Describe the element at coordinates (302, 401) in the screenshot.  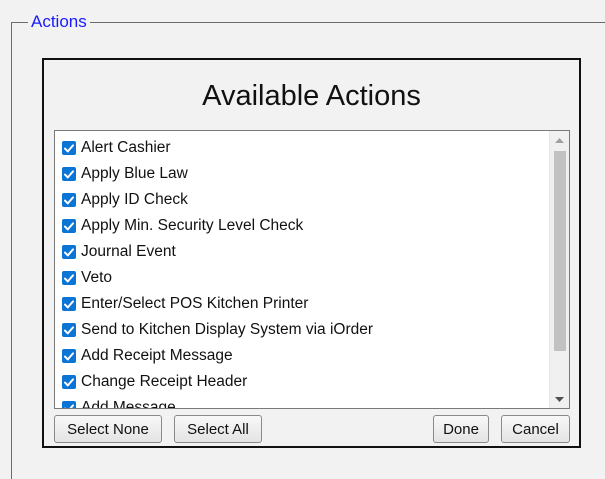
I see `action-list-item: Add Message` at that location.